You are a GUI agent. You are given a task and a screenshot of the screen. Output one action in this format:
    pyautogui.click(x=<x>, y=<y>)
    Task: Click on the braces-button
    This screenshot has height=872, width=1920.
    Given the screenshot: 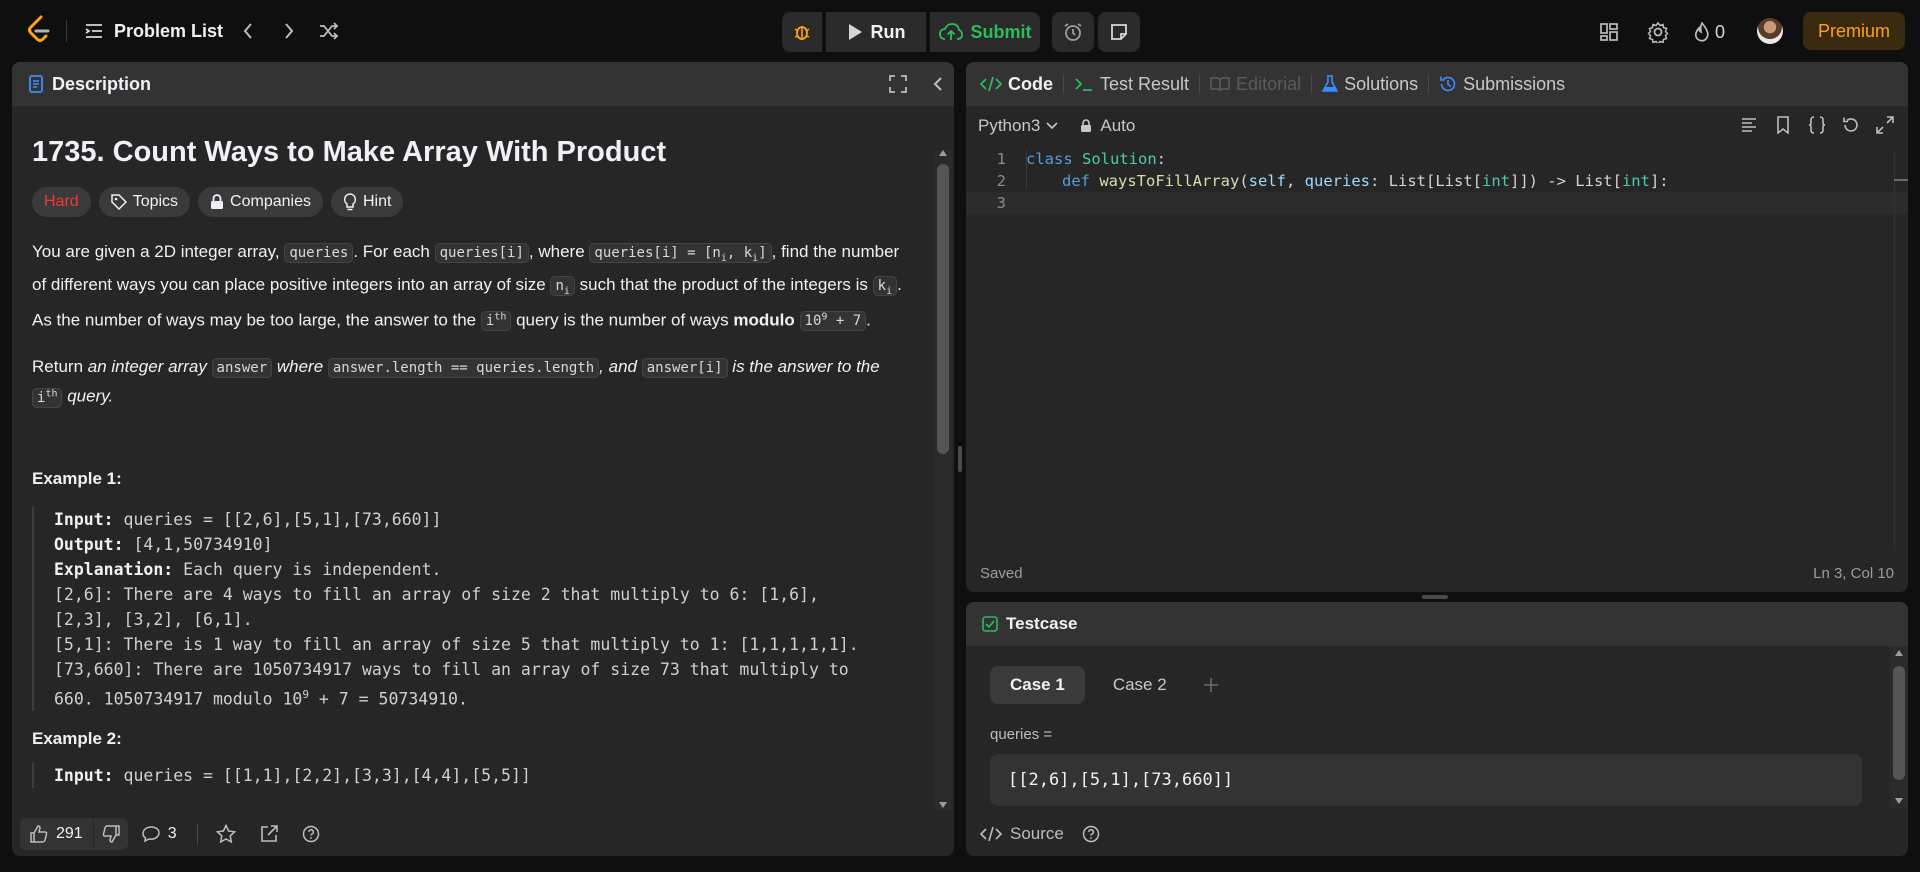 What is the action you would take?
    pyautogui.click(x=1817, y=125)
    